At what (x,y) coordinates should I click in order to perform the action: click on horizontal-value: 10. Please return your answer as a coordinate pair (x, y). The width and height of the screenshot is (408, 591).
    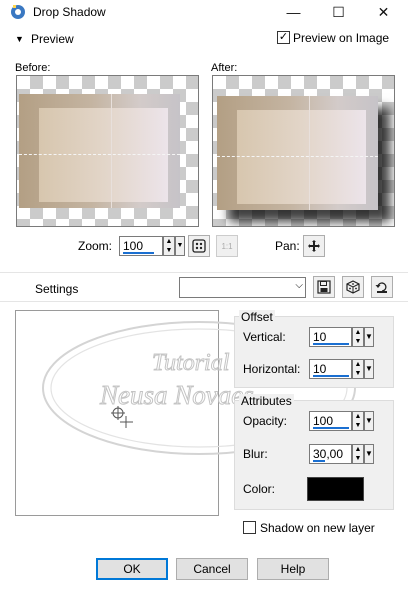
    Looking at the image, I should click on (320, 369).